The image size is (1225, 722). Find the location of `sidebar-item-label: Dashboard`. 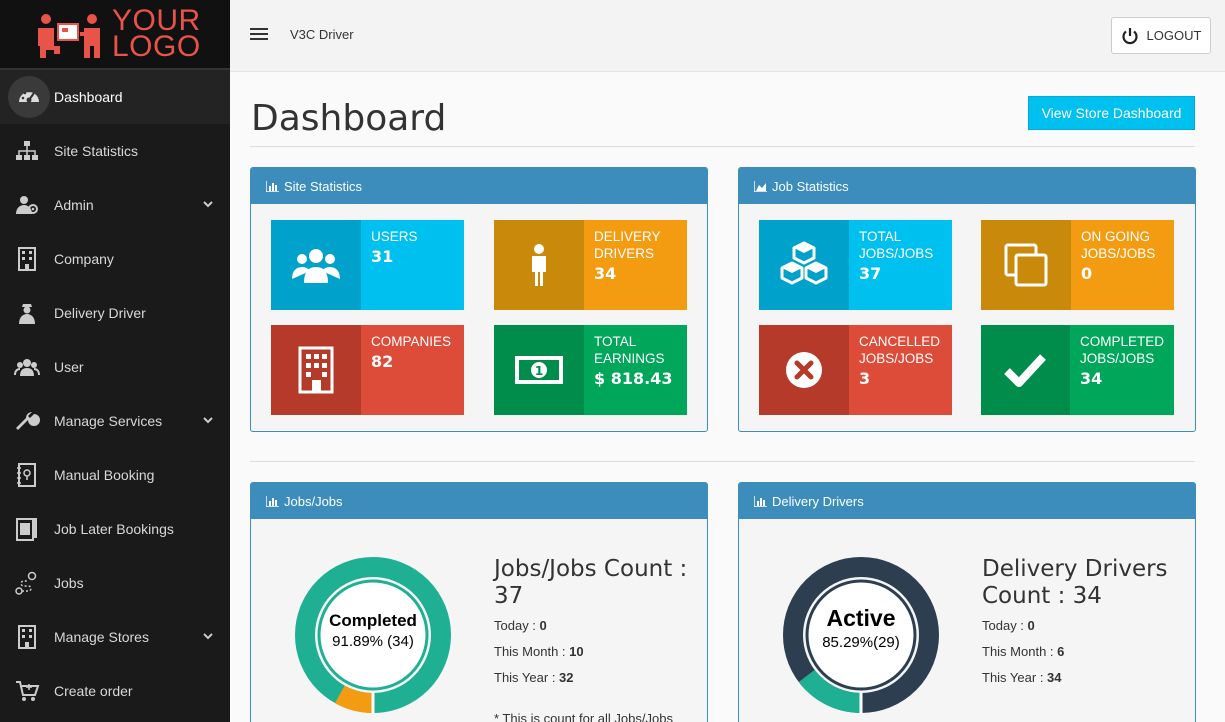

sidebar-item-label: Dashboard is located at coordinates (88, 97).